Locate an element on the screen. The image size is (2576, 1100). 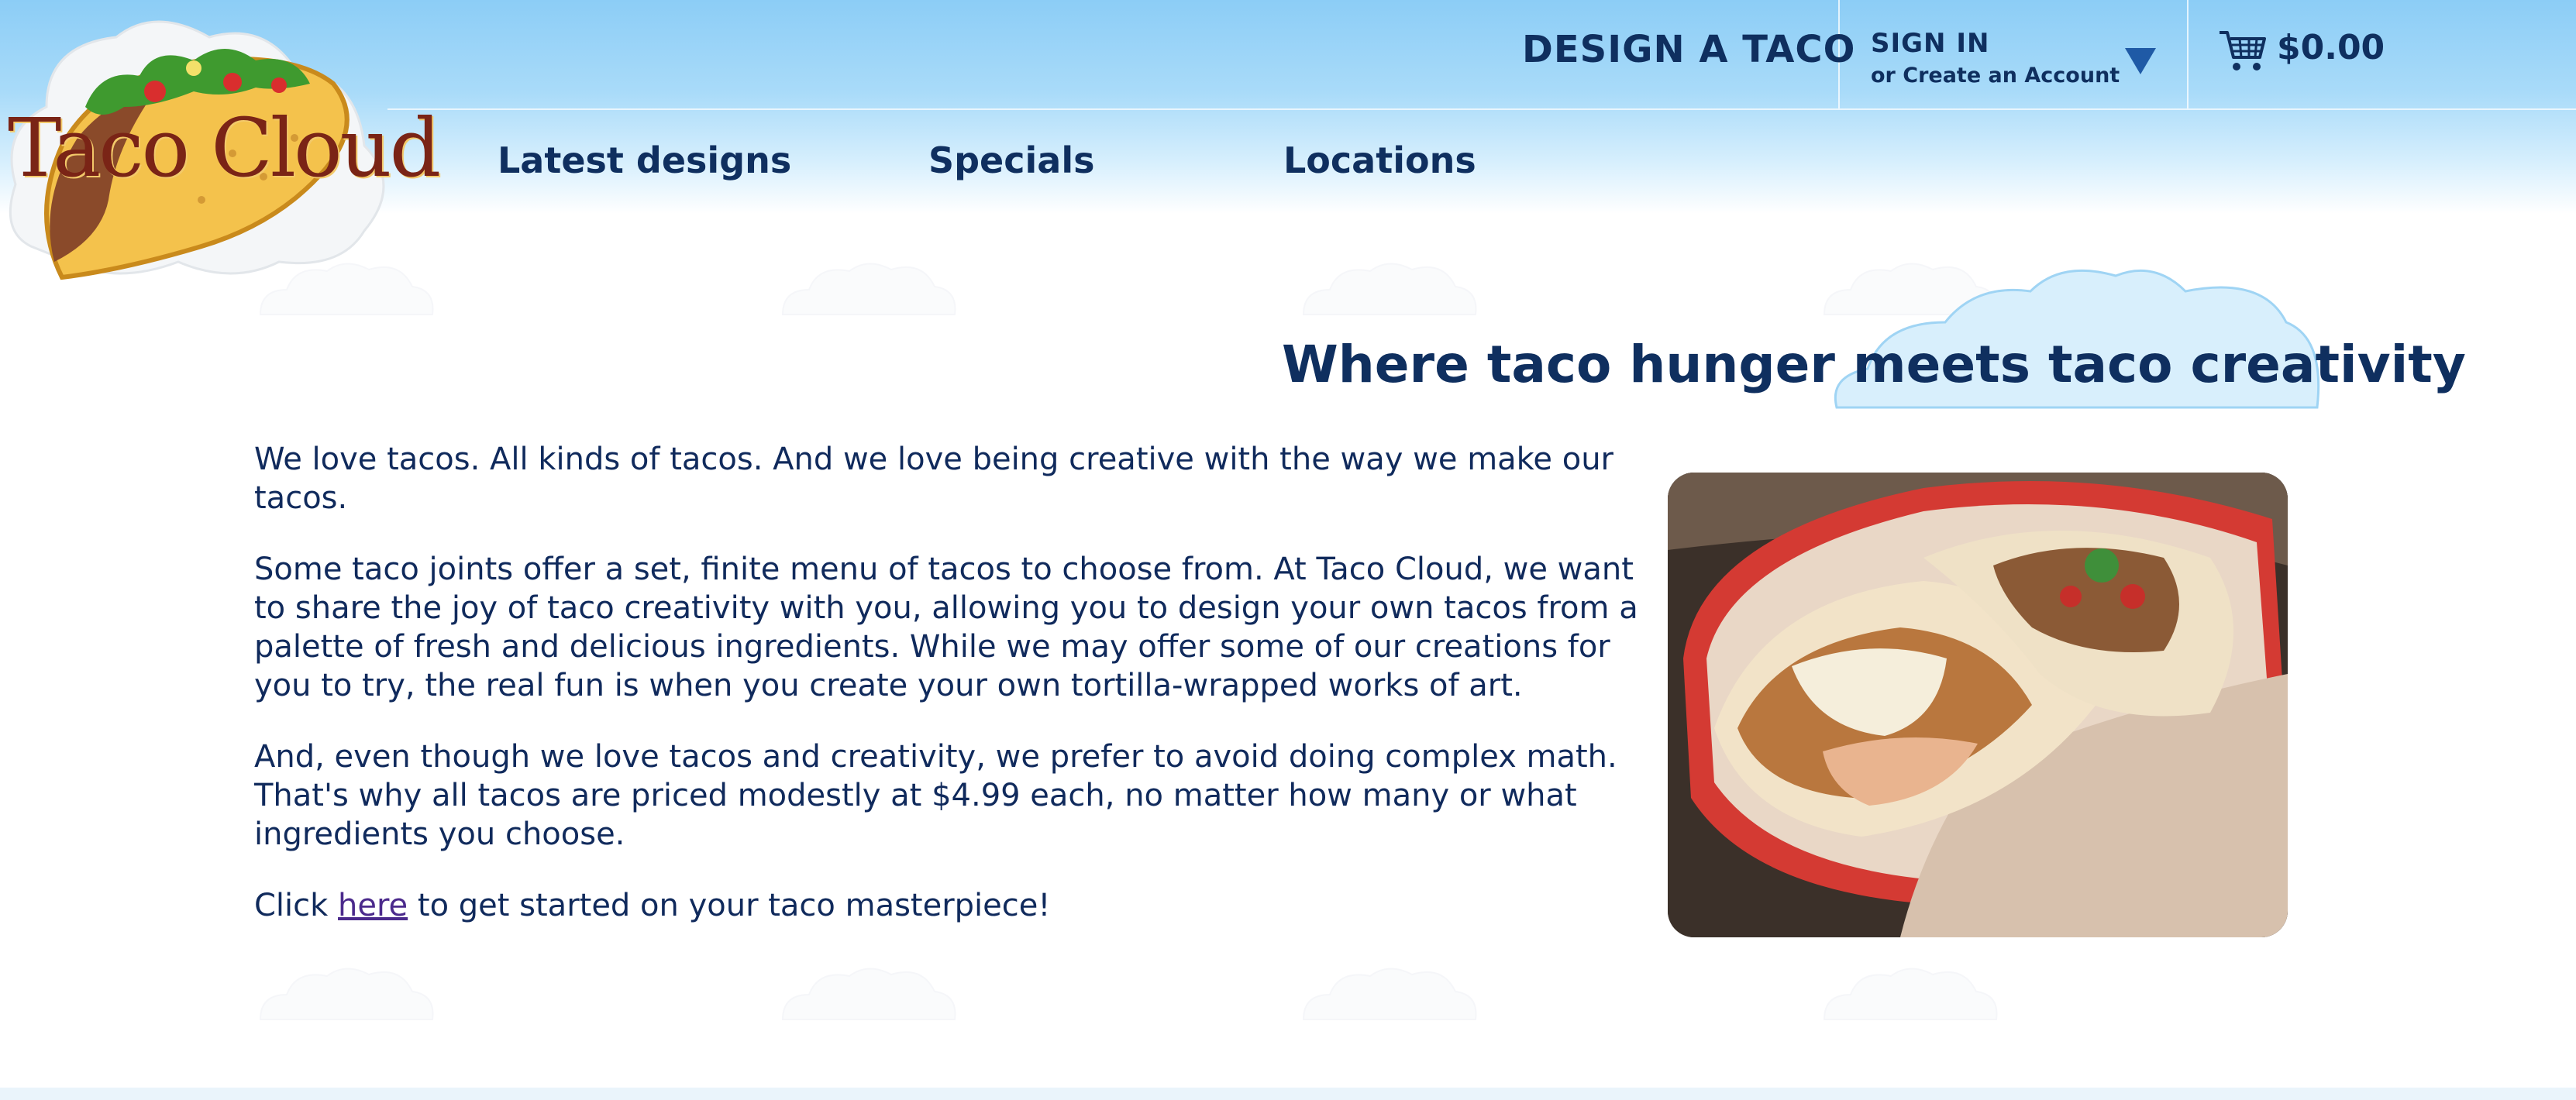
cta-suffix: to get started on your taco masterpiece! is located at coordinates (734, 905).